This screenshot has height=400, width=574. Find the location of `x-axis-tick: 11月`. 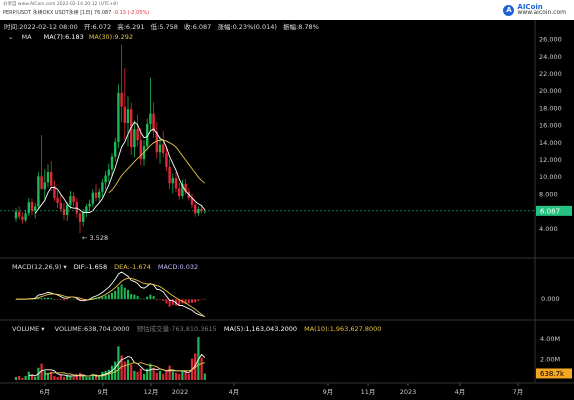

x-axis-tick: 11月 is located at coordinates (368, 392).